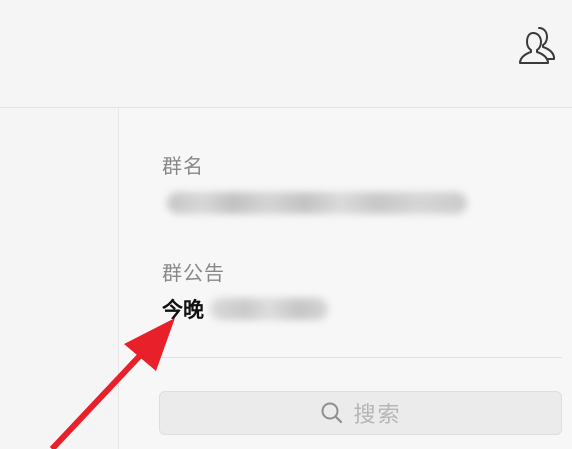  I want to click on search-icon, so click(332, 413).